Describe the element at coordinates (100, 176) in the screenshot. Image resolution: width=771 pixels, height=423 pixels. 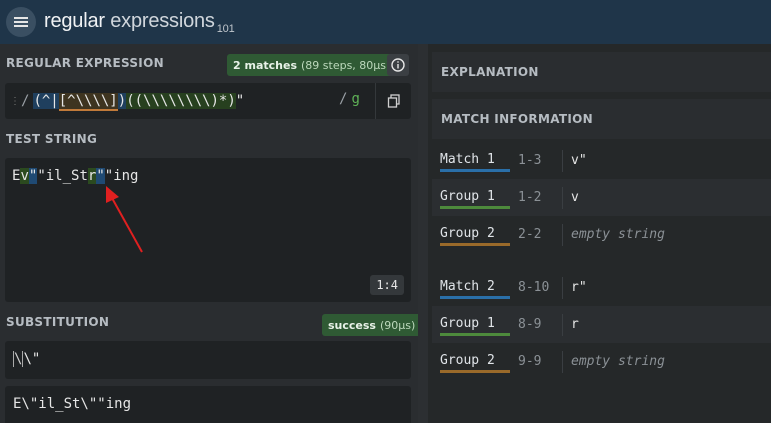
I see `match-2-quote: "` at that location.